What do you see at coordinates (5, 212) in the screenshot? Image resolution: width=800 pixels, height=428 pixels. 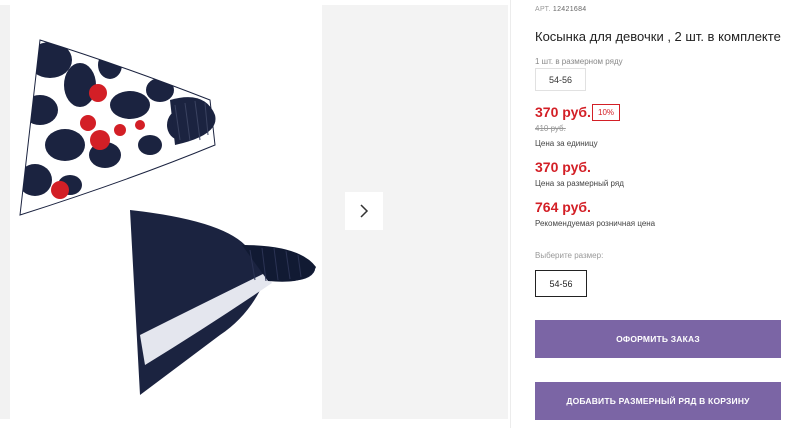 I see `thumbnail-strip` at bounding box center [5, 212].